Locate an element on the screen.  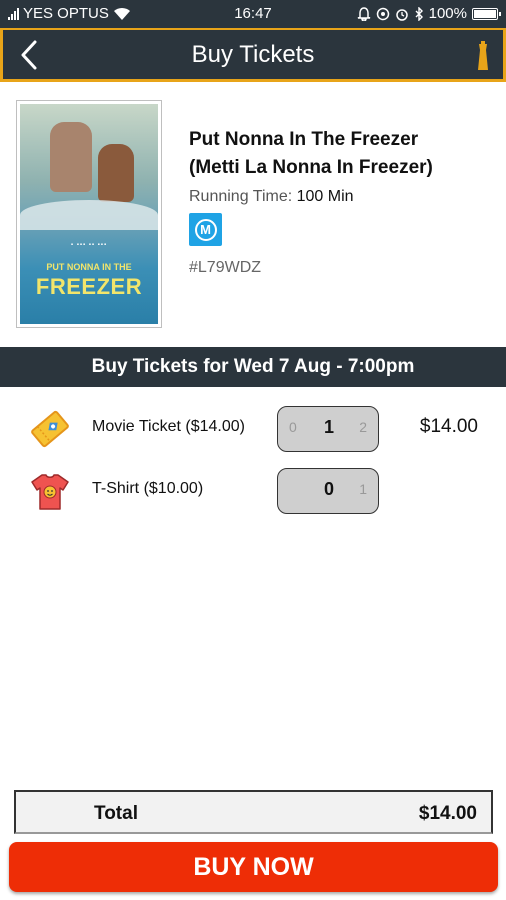
sync-icon is located at coordinates (382, 13).